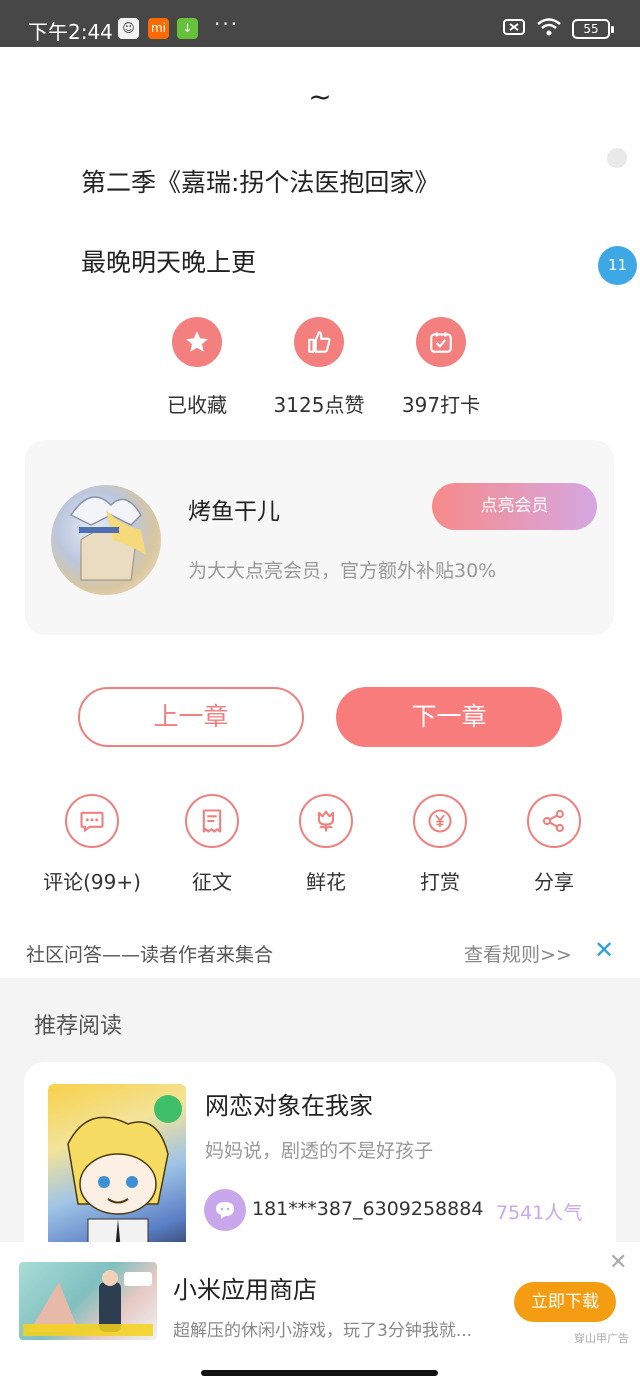 The width and height of the screenshot is (640, 1387). Describe the element at coordinates (319, 342) in the screenshot. I see `thumb-up-icon` at that location.